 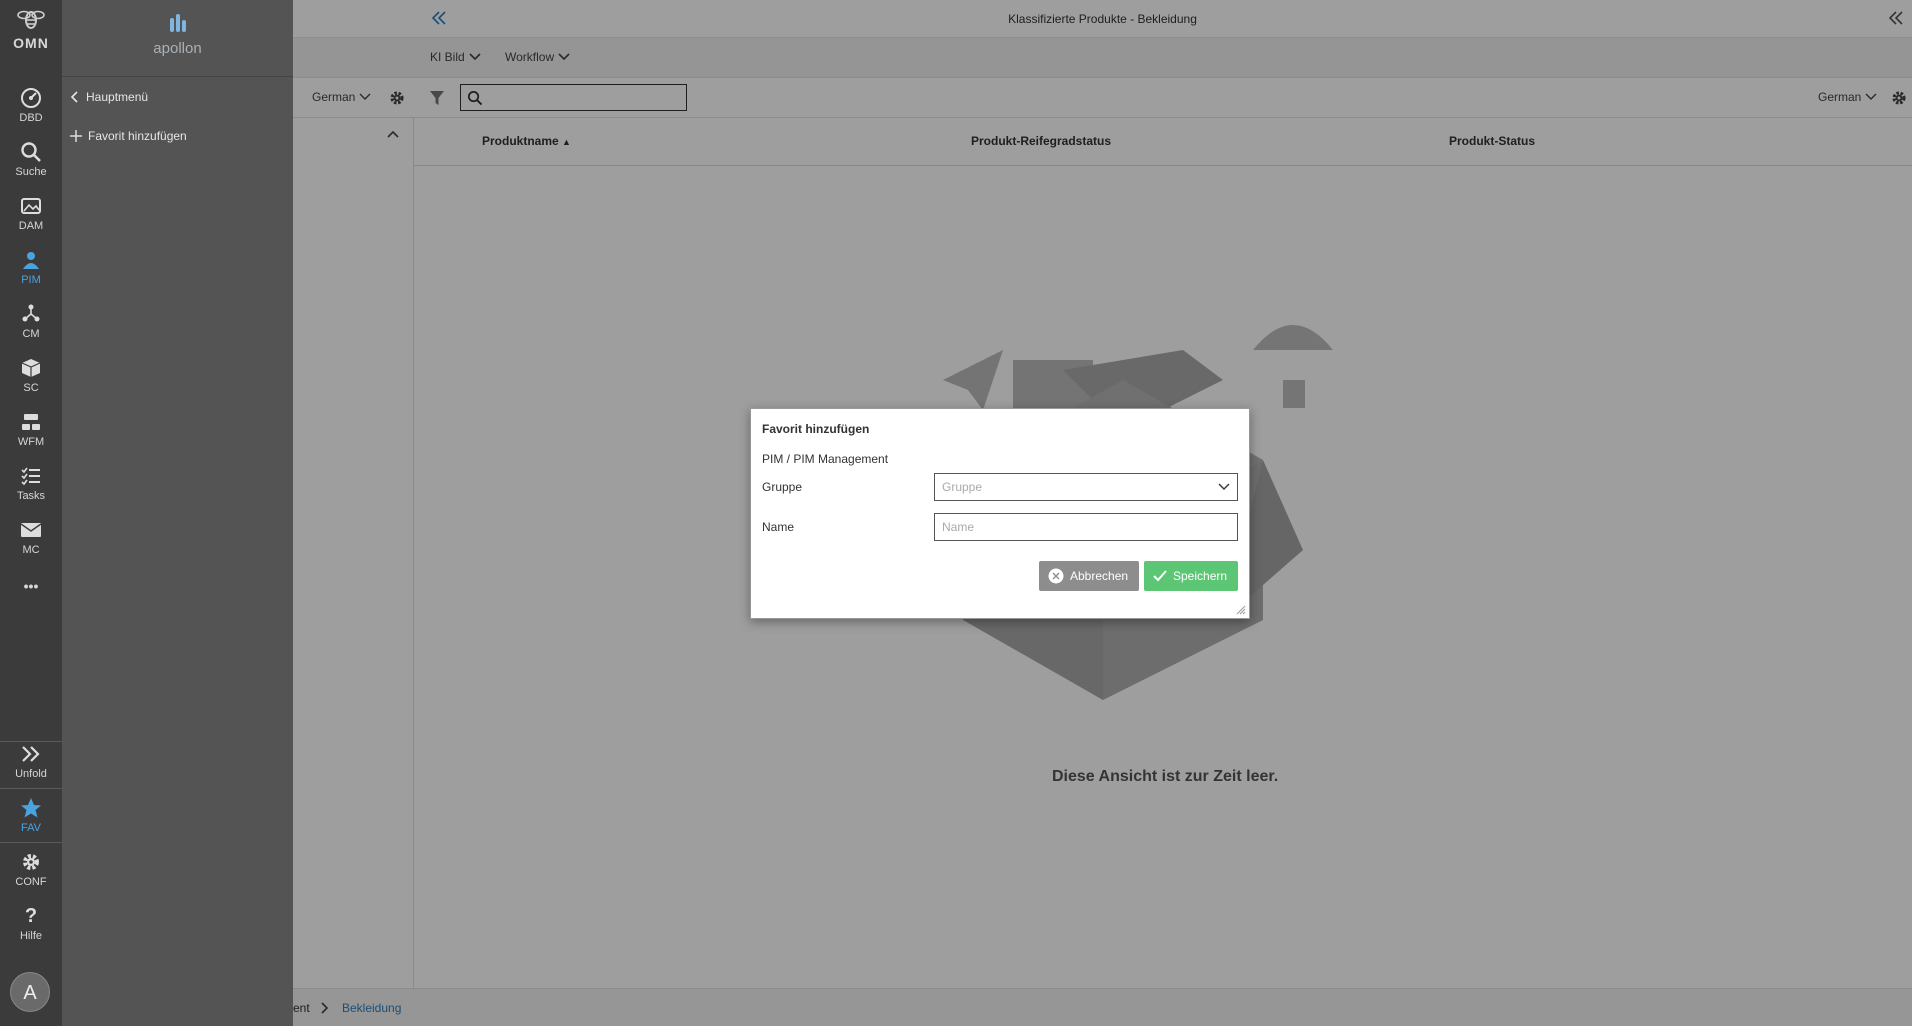 What do you see at coordinates (31, 550) in the screenshot?
I see `rail-label: MC` at bounding box center [31, 550].